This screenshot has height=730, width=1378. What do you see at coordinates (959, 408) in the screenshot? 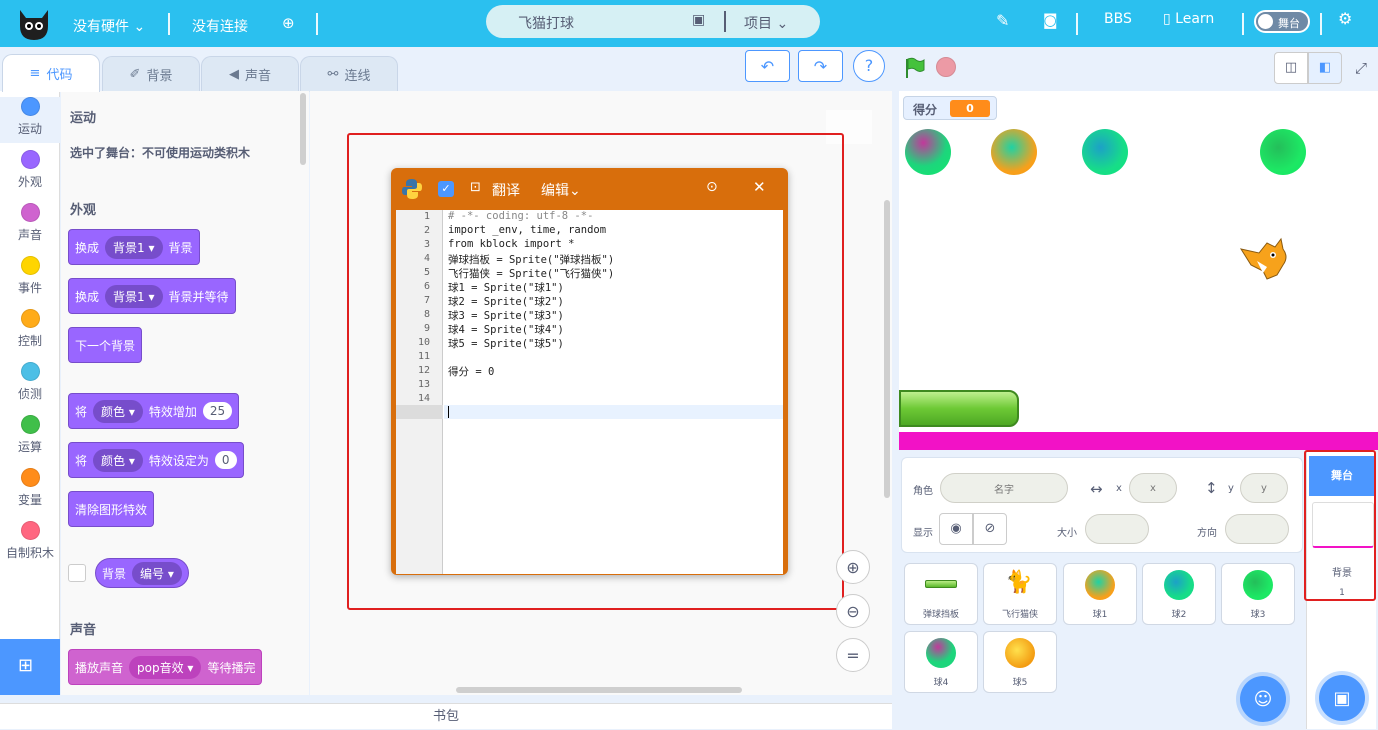
I see `paddle-sprite` at bounding box center [959, 408].